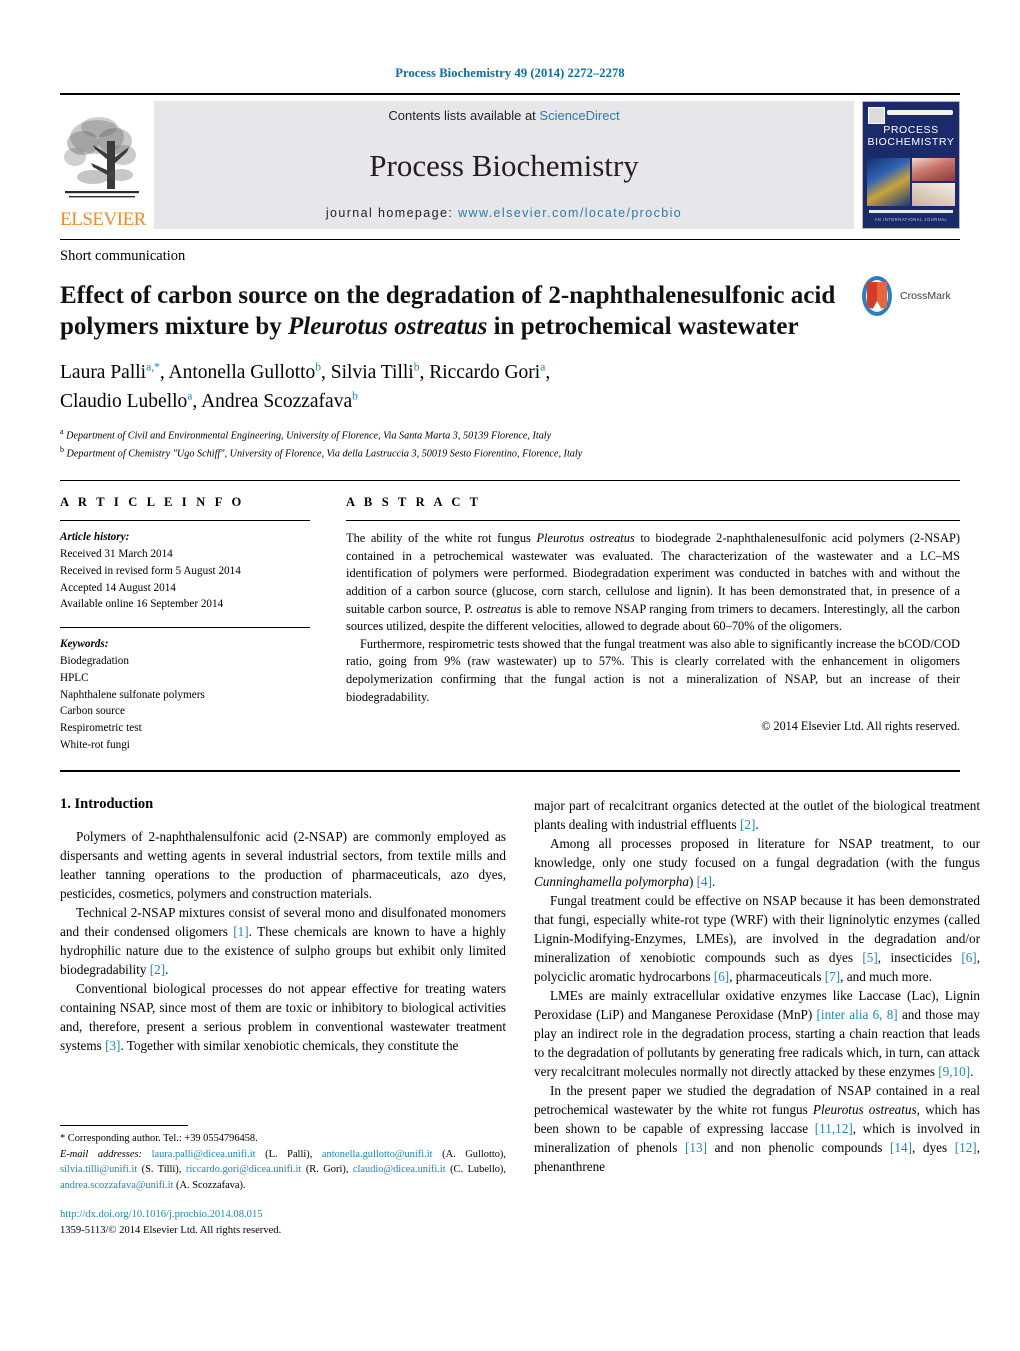 This screenshot has width=1020, height=1351. I want to click on homepage-url: www.elsevier.com/locate/procbio, so click(570, 213).